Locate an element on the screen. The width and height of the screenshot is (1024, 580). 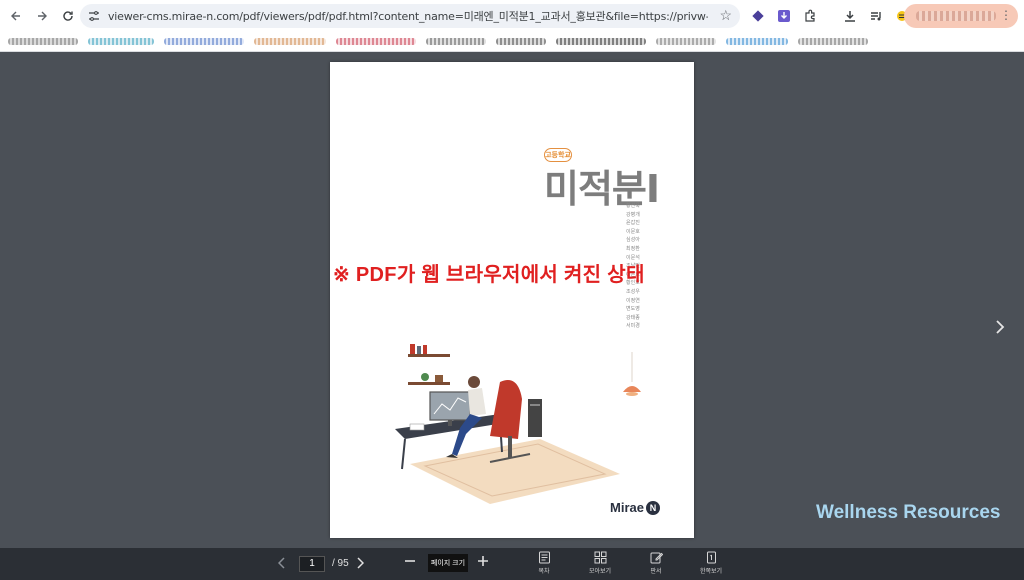
page-total: / 95 is located at coordinates (340, 563).